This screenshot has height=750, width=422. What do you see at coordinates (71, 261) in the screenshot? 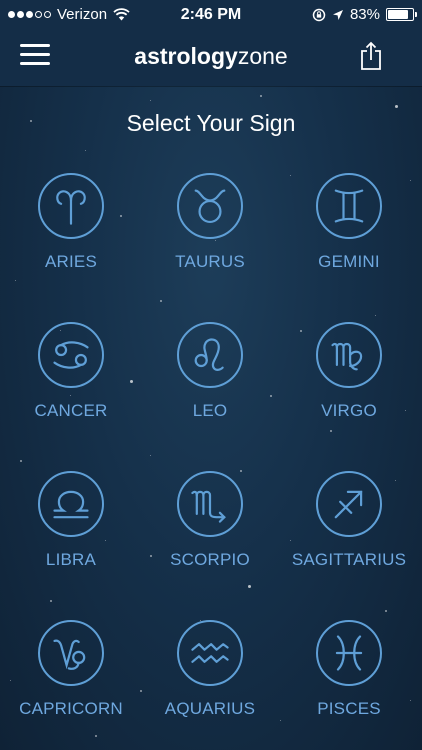
I see `sign-label: ARIES` at bounding box center [71, 261].